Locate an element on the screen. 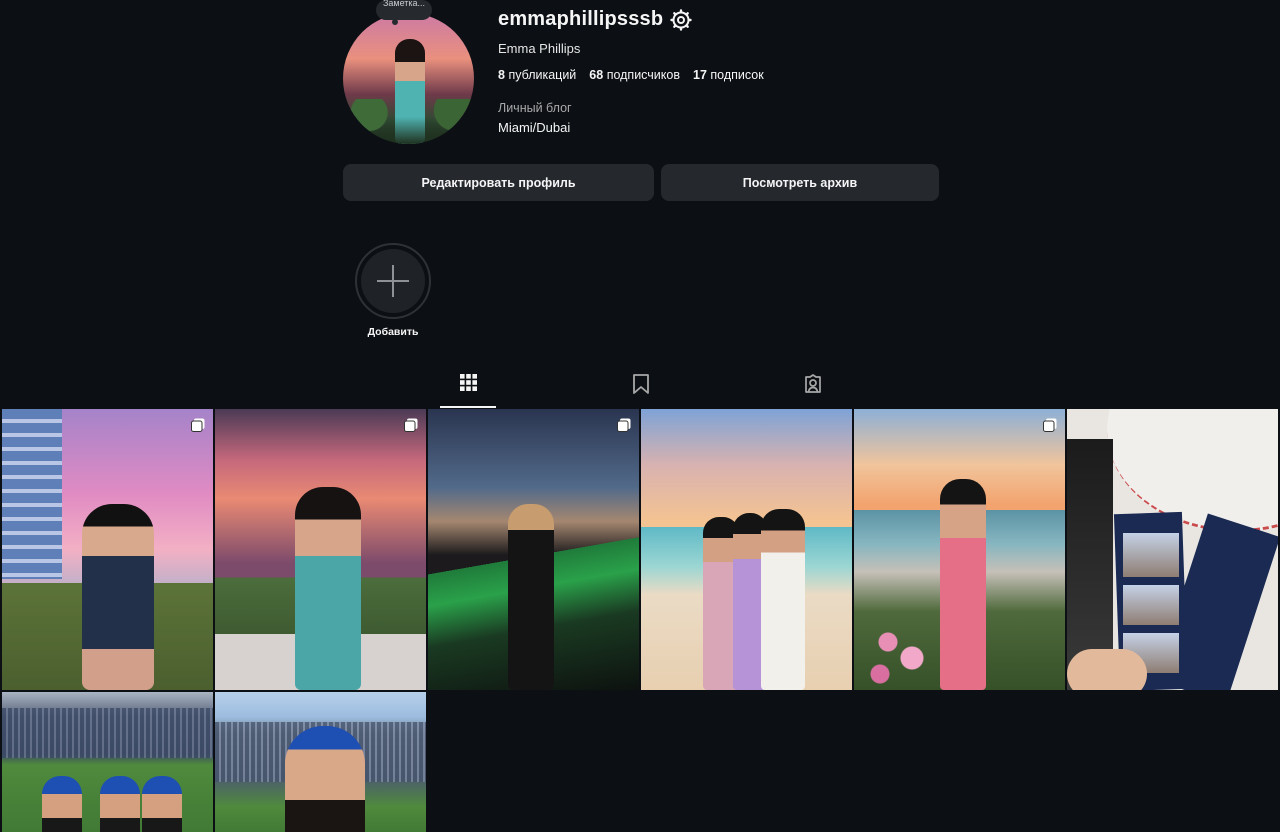 The height and width of the screenshot is (832, 1280). highlight-ring is located at coordinates (393, 281).